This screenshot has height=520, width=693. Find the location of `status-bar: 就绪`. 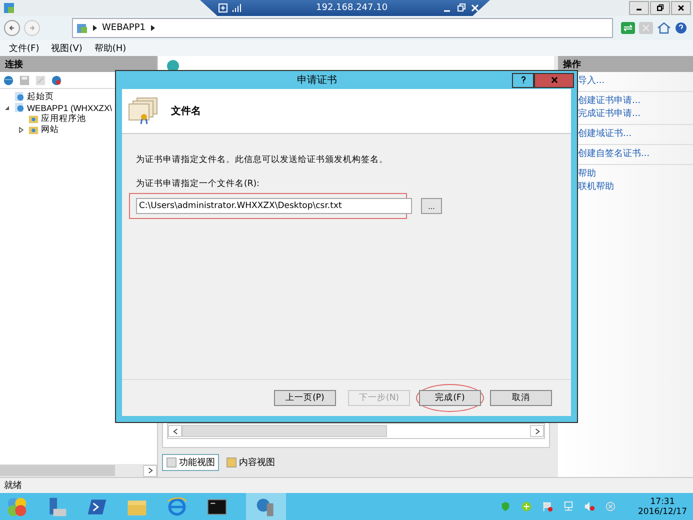

status-bar: 就绪 is located at coordinates (346, 485).